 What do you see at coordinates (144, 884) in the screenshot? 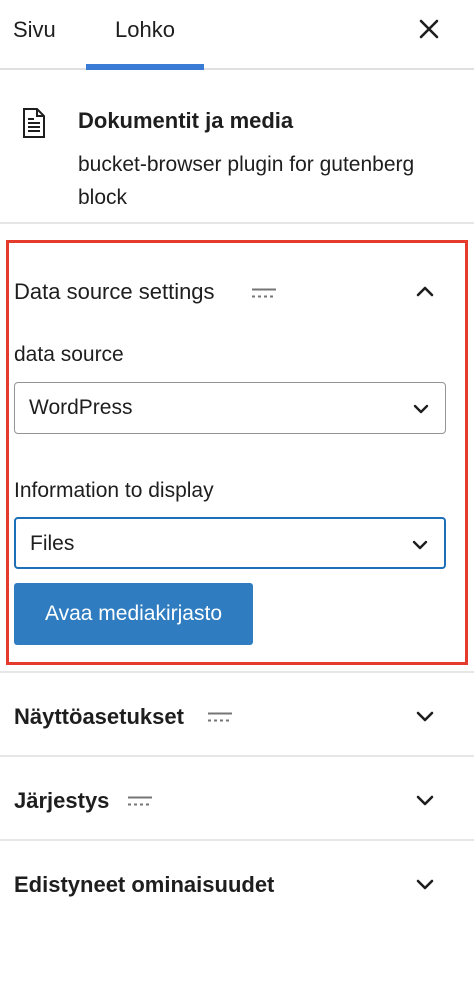
I see `panel-title: Edistyneet ominaisuudet` at bounding box center [144, 884].